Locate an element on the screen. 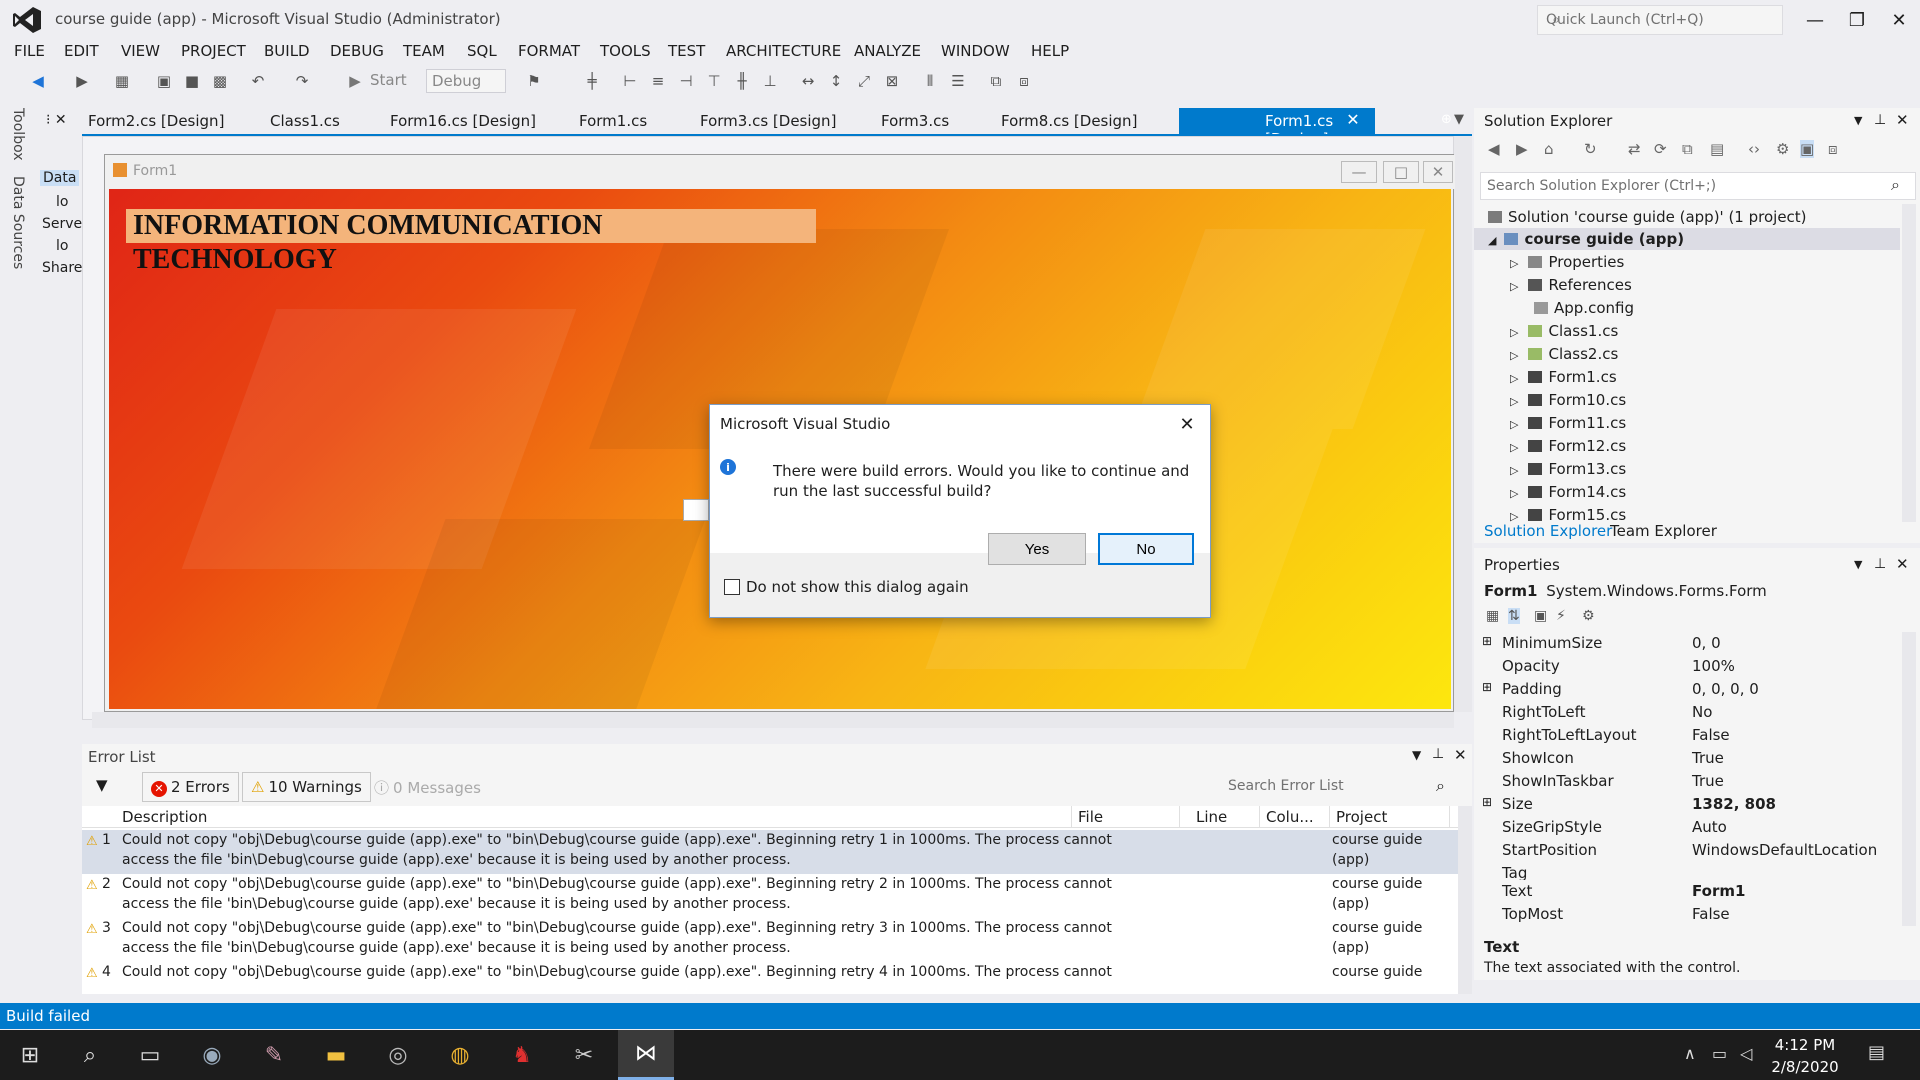  properties-icon: ⚙ is located at coordinates (1782, 149).